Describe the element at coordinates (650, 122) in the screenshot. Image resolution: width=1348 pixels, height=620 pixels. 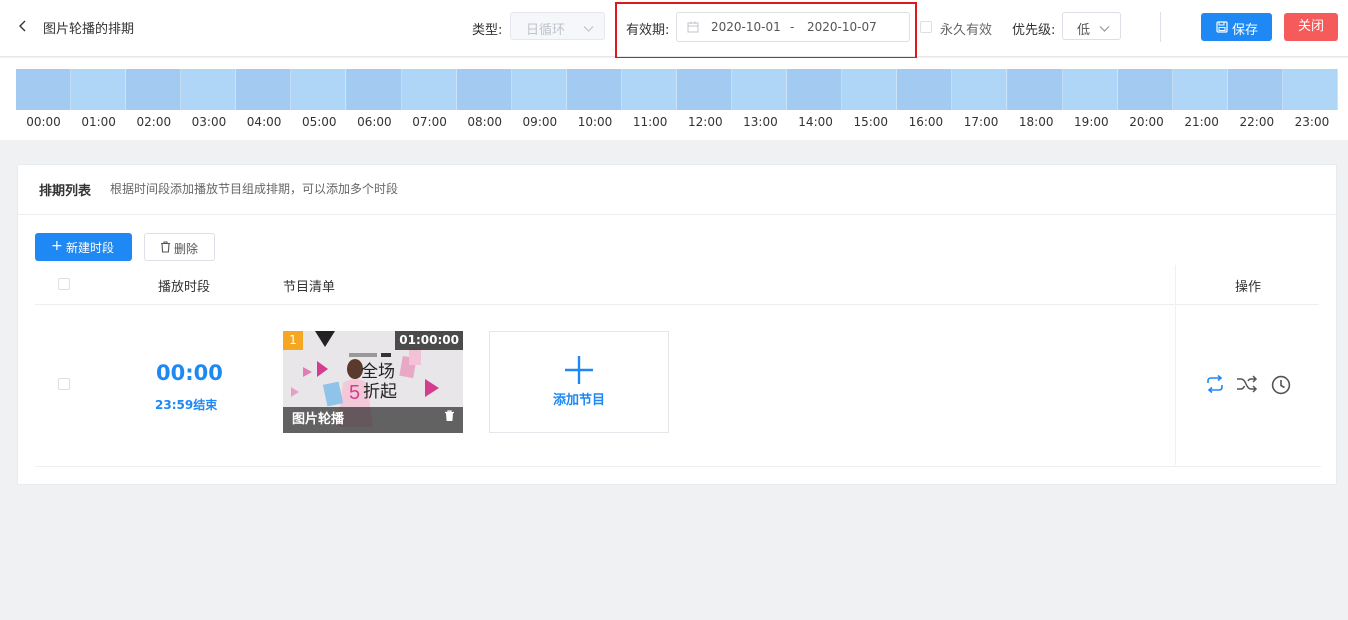
I see `timeline-hour-label: 11:00` at that location.